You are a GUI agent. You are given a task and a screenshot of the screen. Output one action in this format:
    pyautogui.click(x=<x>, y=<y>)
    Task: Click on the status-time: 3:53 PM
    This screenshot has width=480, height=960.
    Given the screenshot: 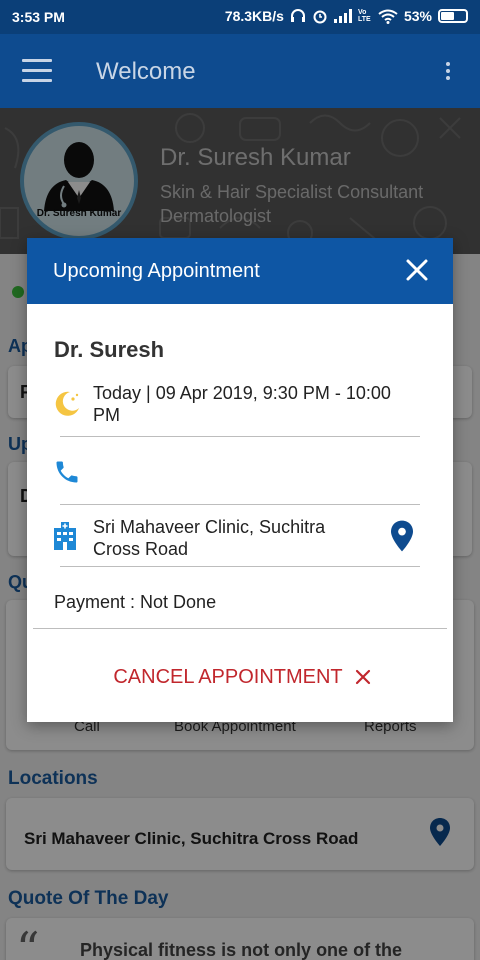 What is the action you would take?
    pyautogui.click(x=38, y=17)
    